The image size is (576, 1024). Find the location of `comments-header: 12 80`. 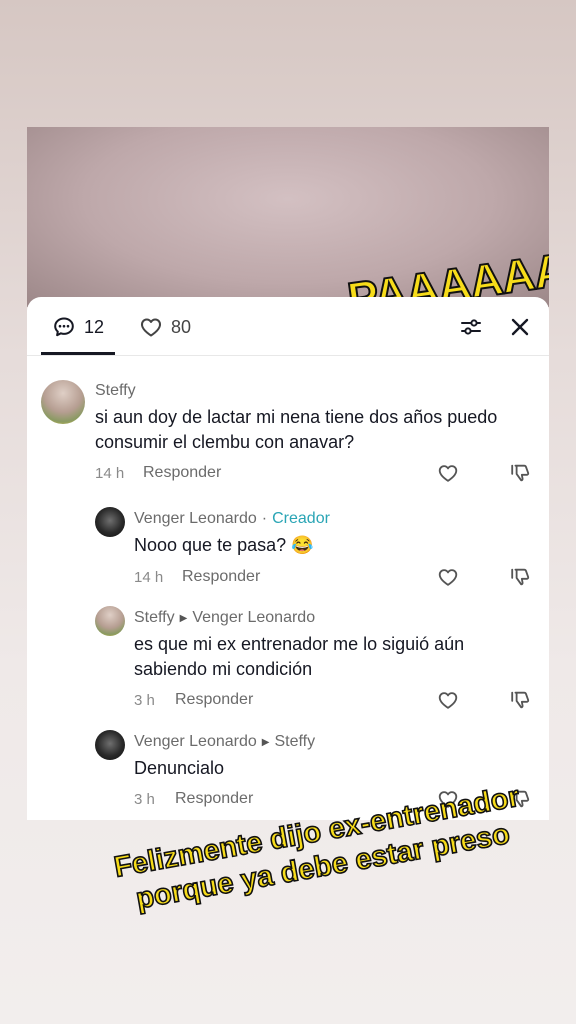

comments-header: 12 80 is located at coordinates (288, 326).